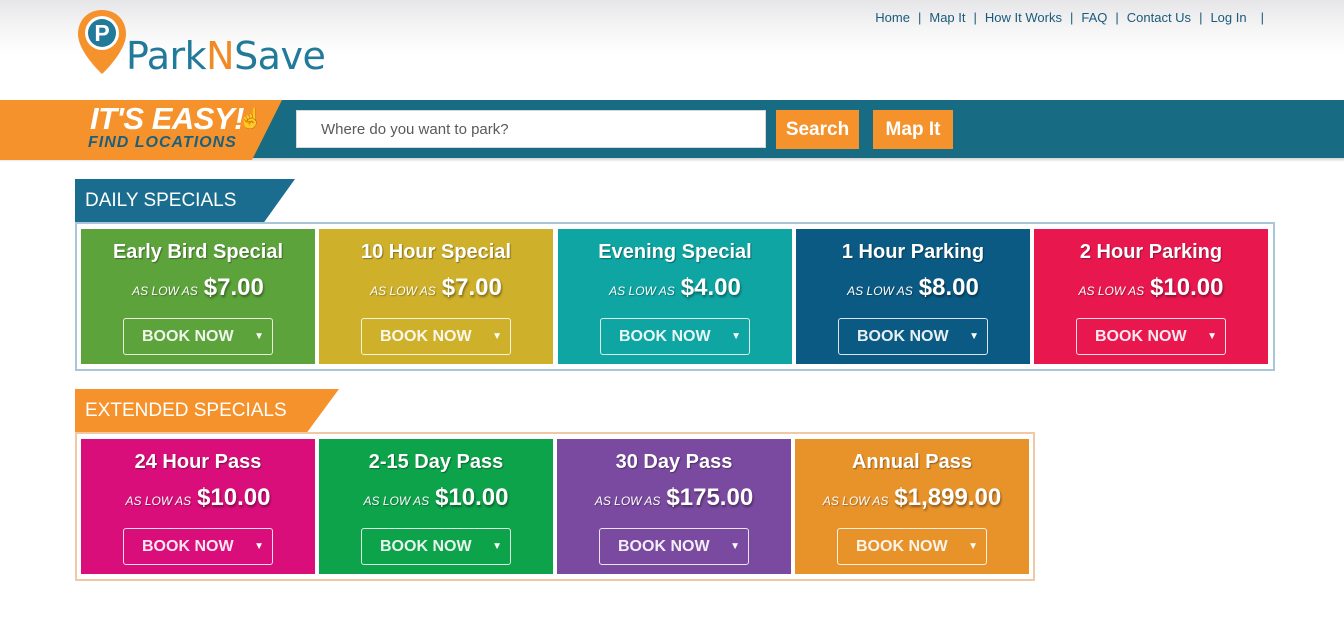 The image size is (1344, 627). I want to click on ext-card-30-day: 30 Day Pass AS LOW AS $175.00 BOOK NOW ▼, so click(674, 506).